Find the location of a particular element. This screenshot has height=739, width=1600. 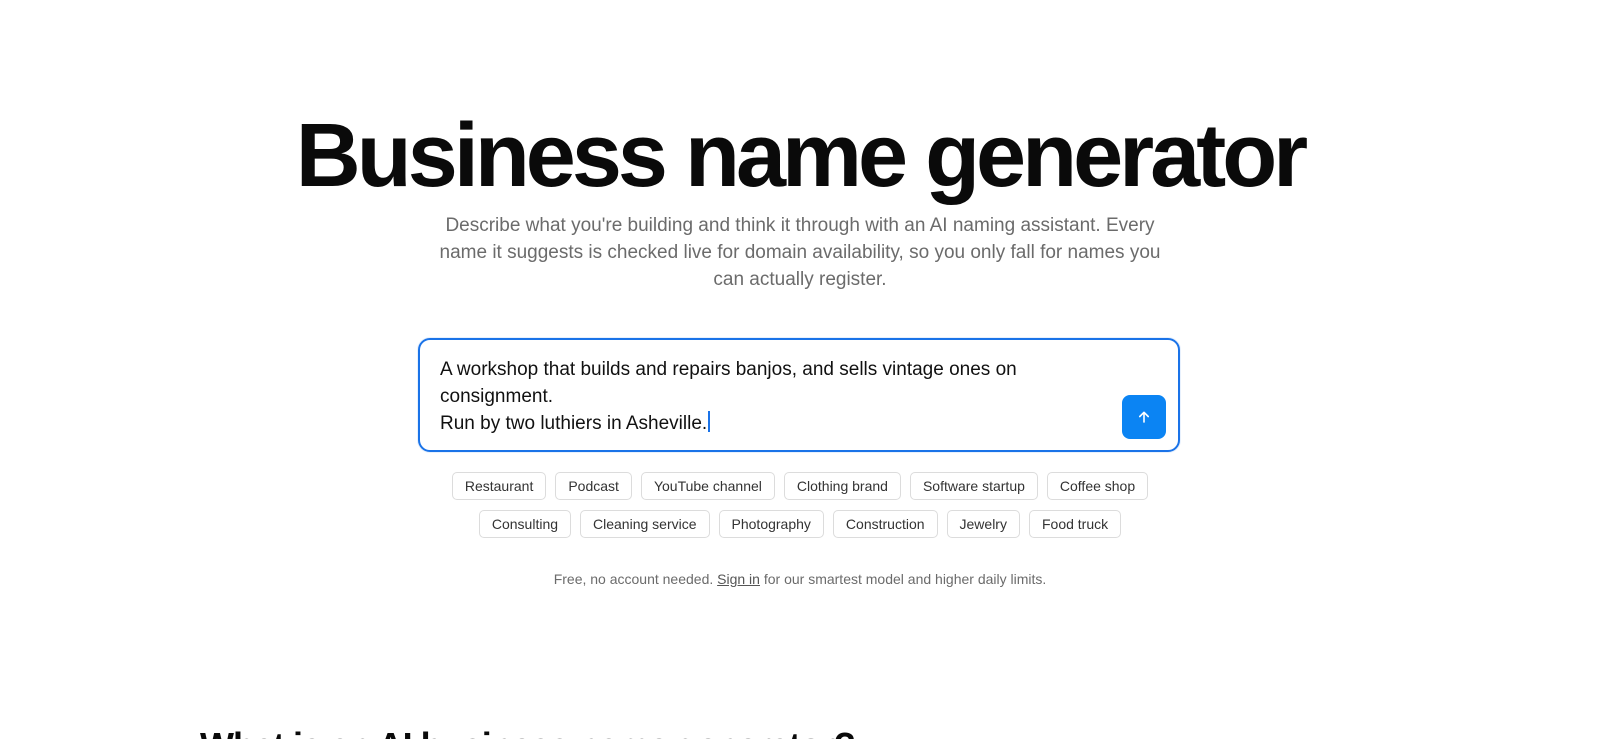

arrow-up-icon is located at coordinates (1144, 417).